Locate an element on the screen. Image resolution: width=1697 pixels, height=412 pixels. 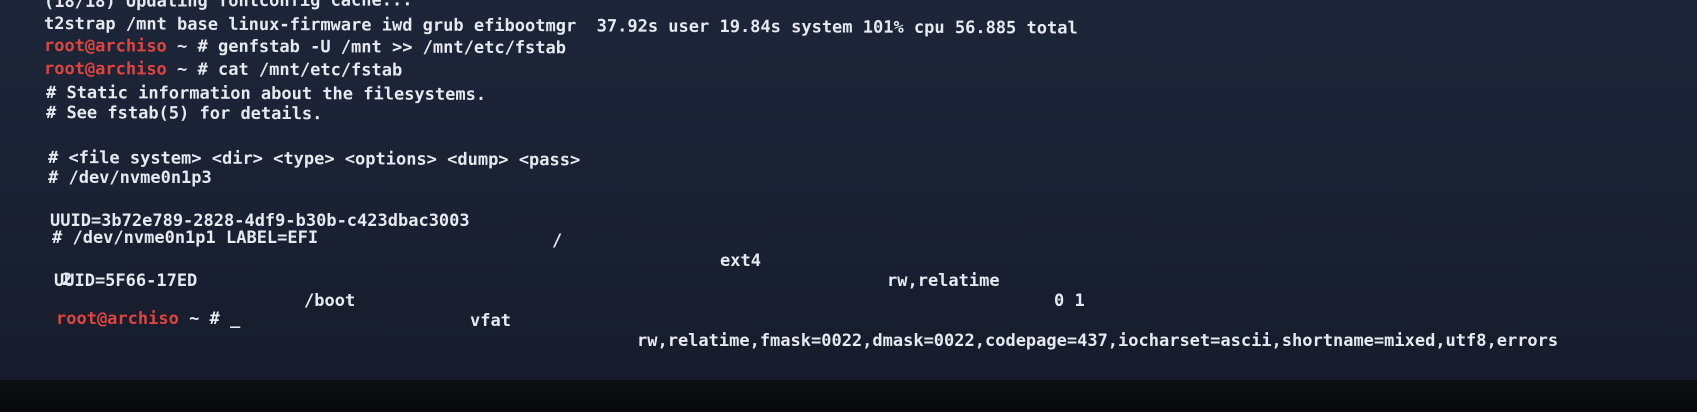
fstab-entry-wrap: 2 is located at coordinates (67, 280).